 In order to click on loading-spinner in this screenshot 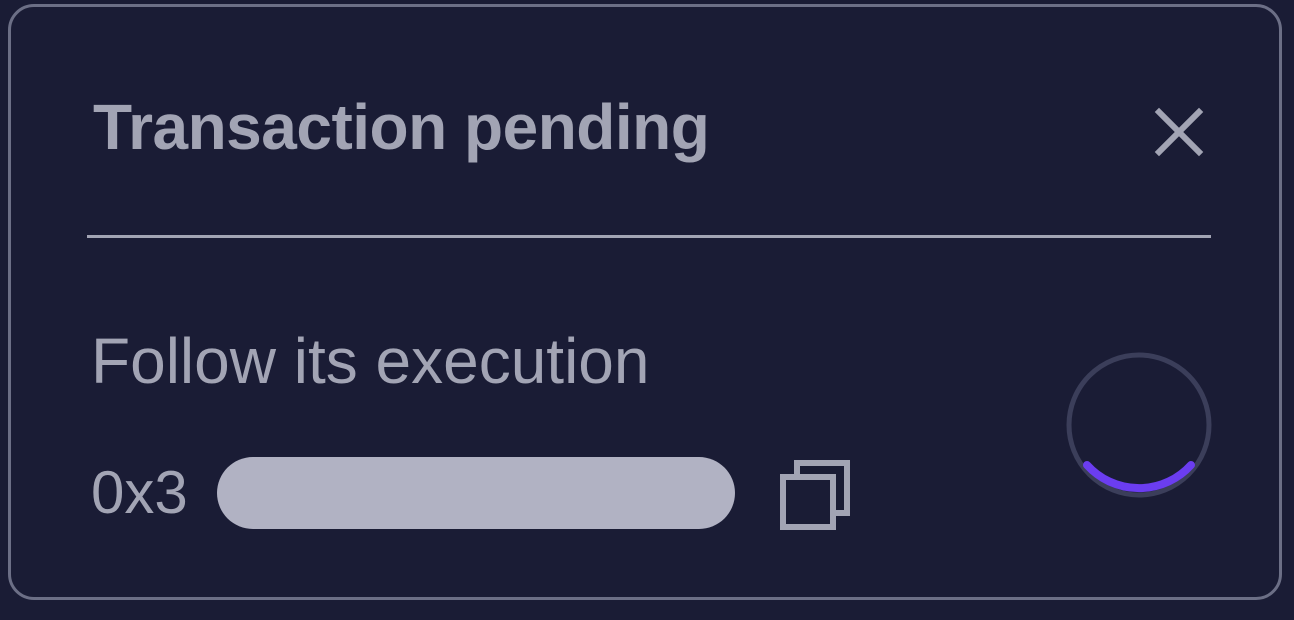, I will do `click(1139, 425)`.